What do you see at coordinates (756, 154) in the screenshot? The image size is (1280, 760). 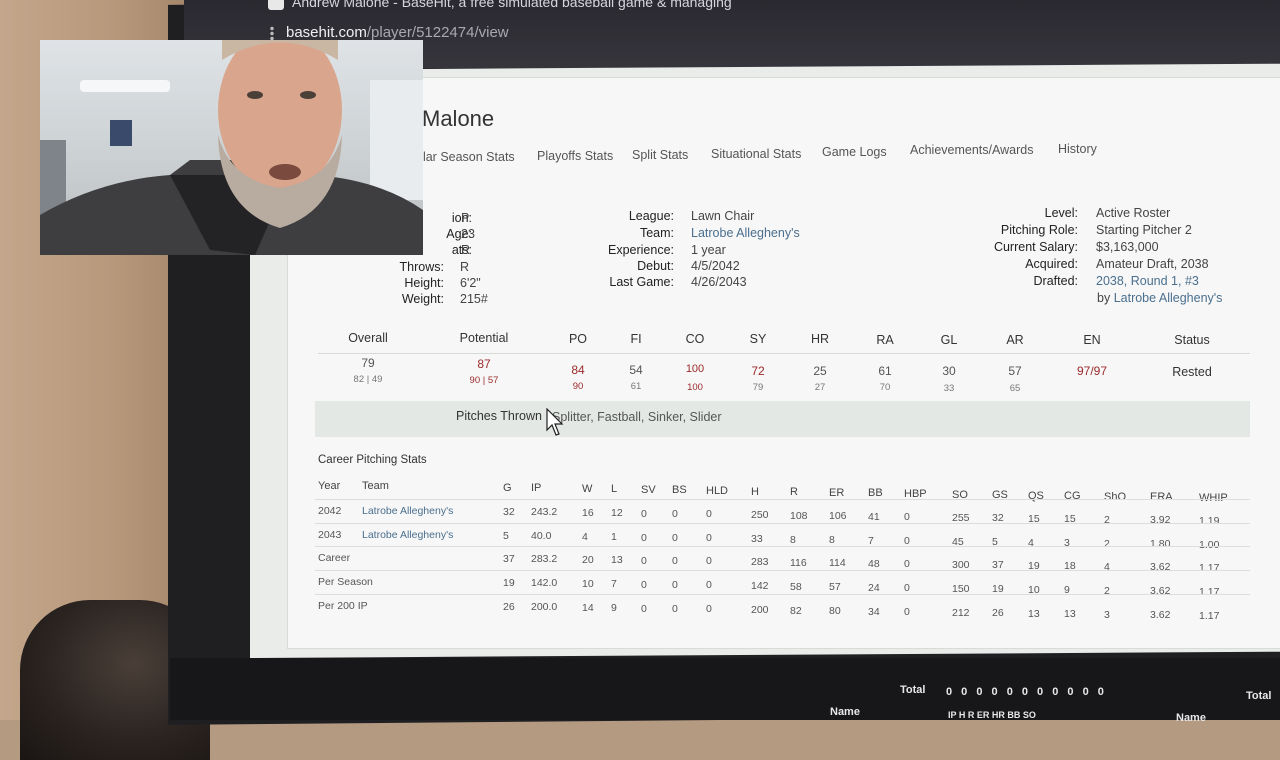 I see `tab-situational-stats: Situational Stats` at bounding box center [756, 154].